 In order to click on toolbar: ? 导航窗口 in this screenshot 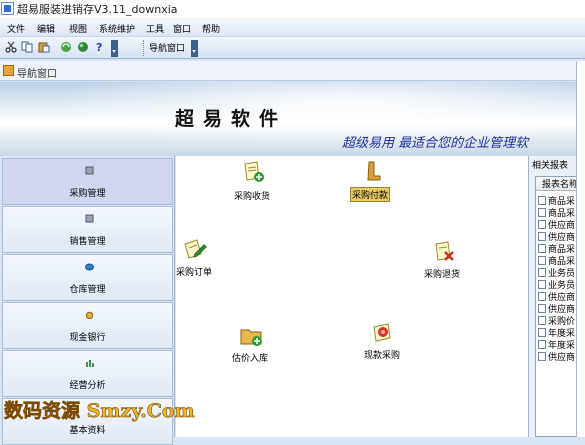, I will do `click(292, 48)`.